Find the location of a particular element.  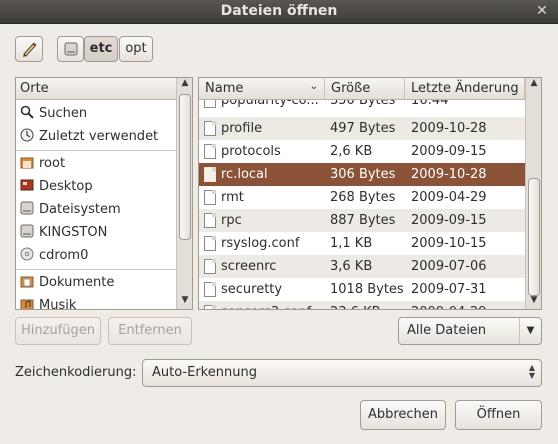

places-item-filesystem: Dateisystem is located at coordinates (96, 209).